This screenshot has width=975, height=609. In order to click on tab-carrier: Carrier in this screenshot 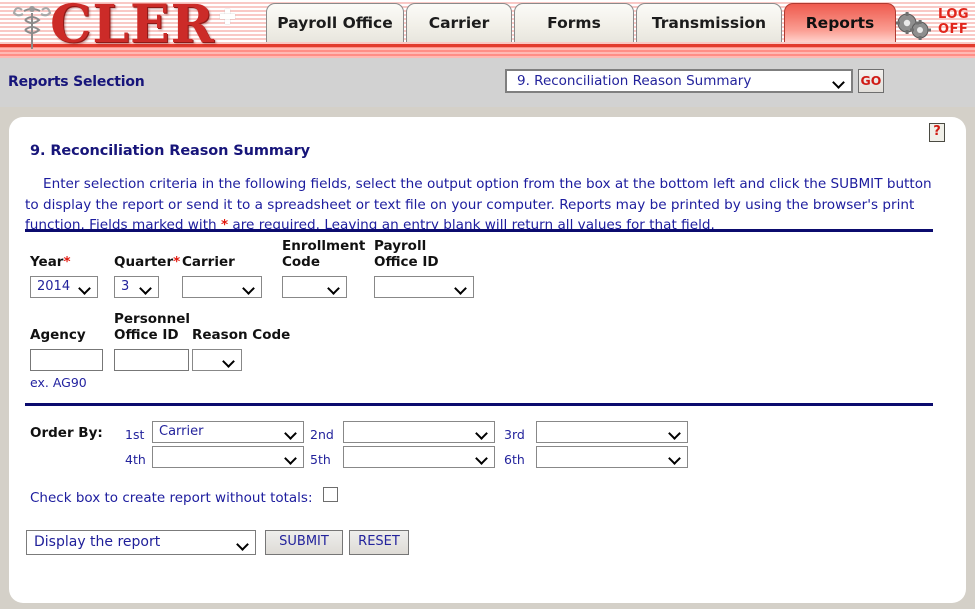, I will do `click(459, 22)`.